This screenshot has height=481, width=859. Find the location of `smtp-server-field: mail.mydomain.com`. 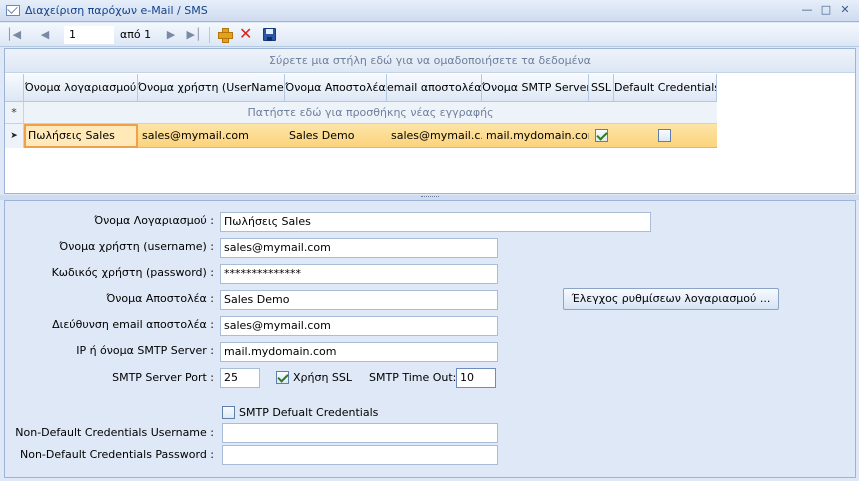

smtp-server-field: mail.mydomain.com is located at coordinates (359, 352).